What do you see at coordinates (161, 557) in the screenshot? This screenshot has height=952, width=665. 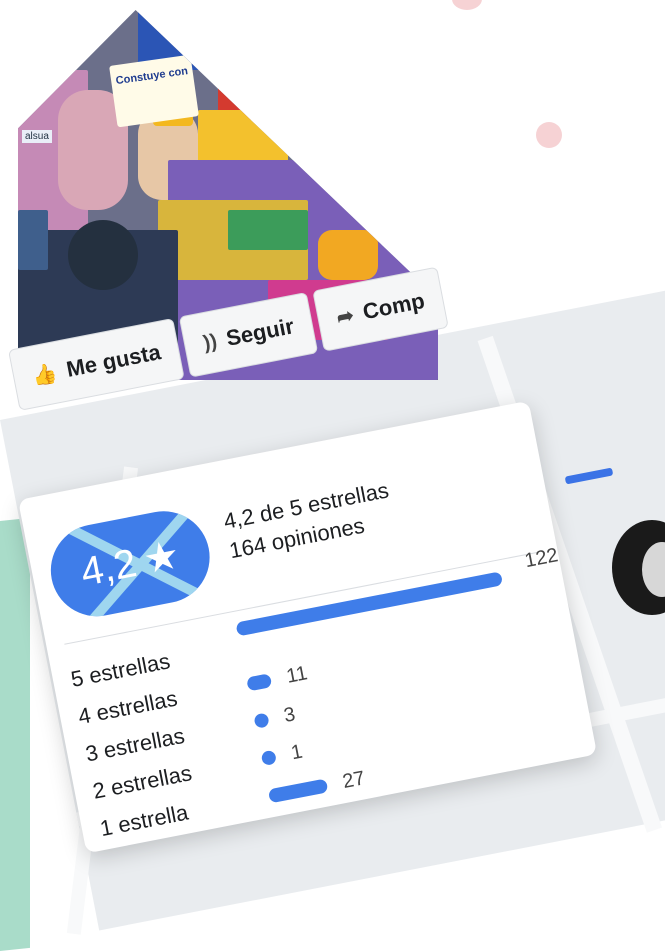 I see `star-icon: ★` at bounding box center [161, 557].